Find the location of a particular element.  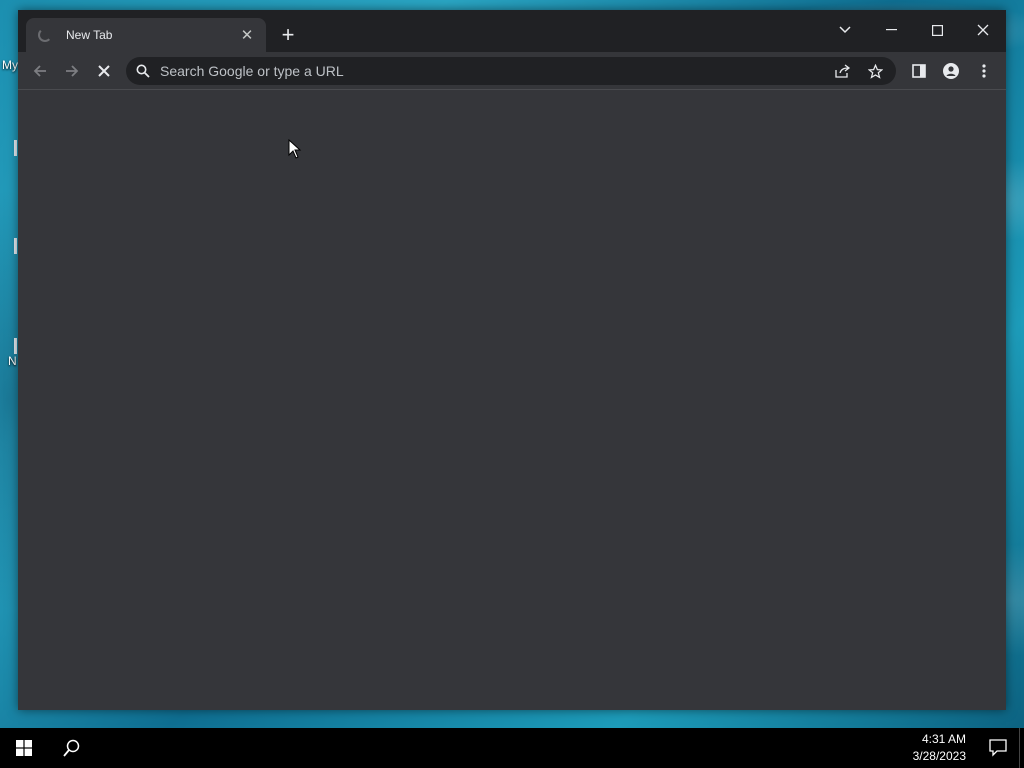

start-button is located at coordinates (24, 748).